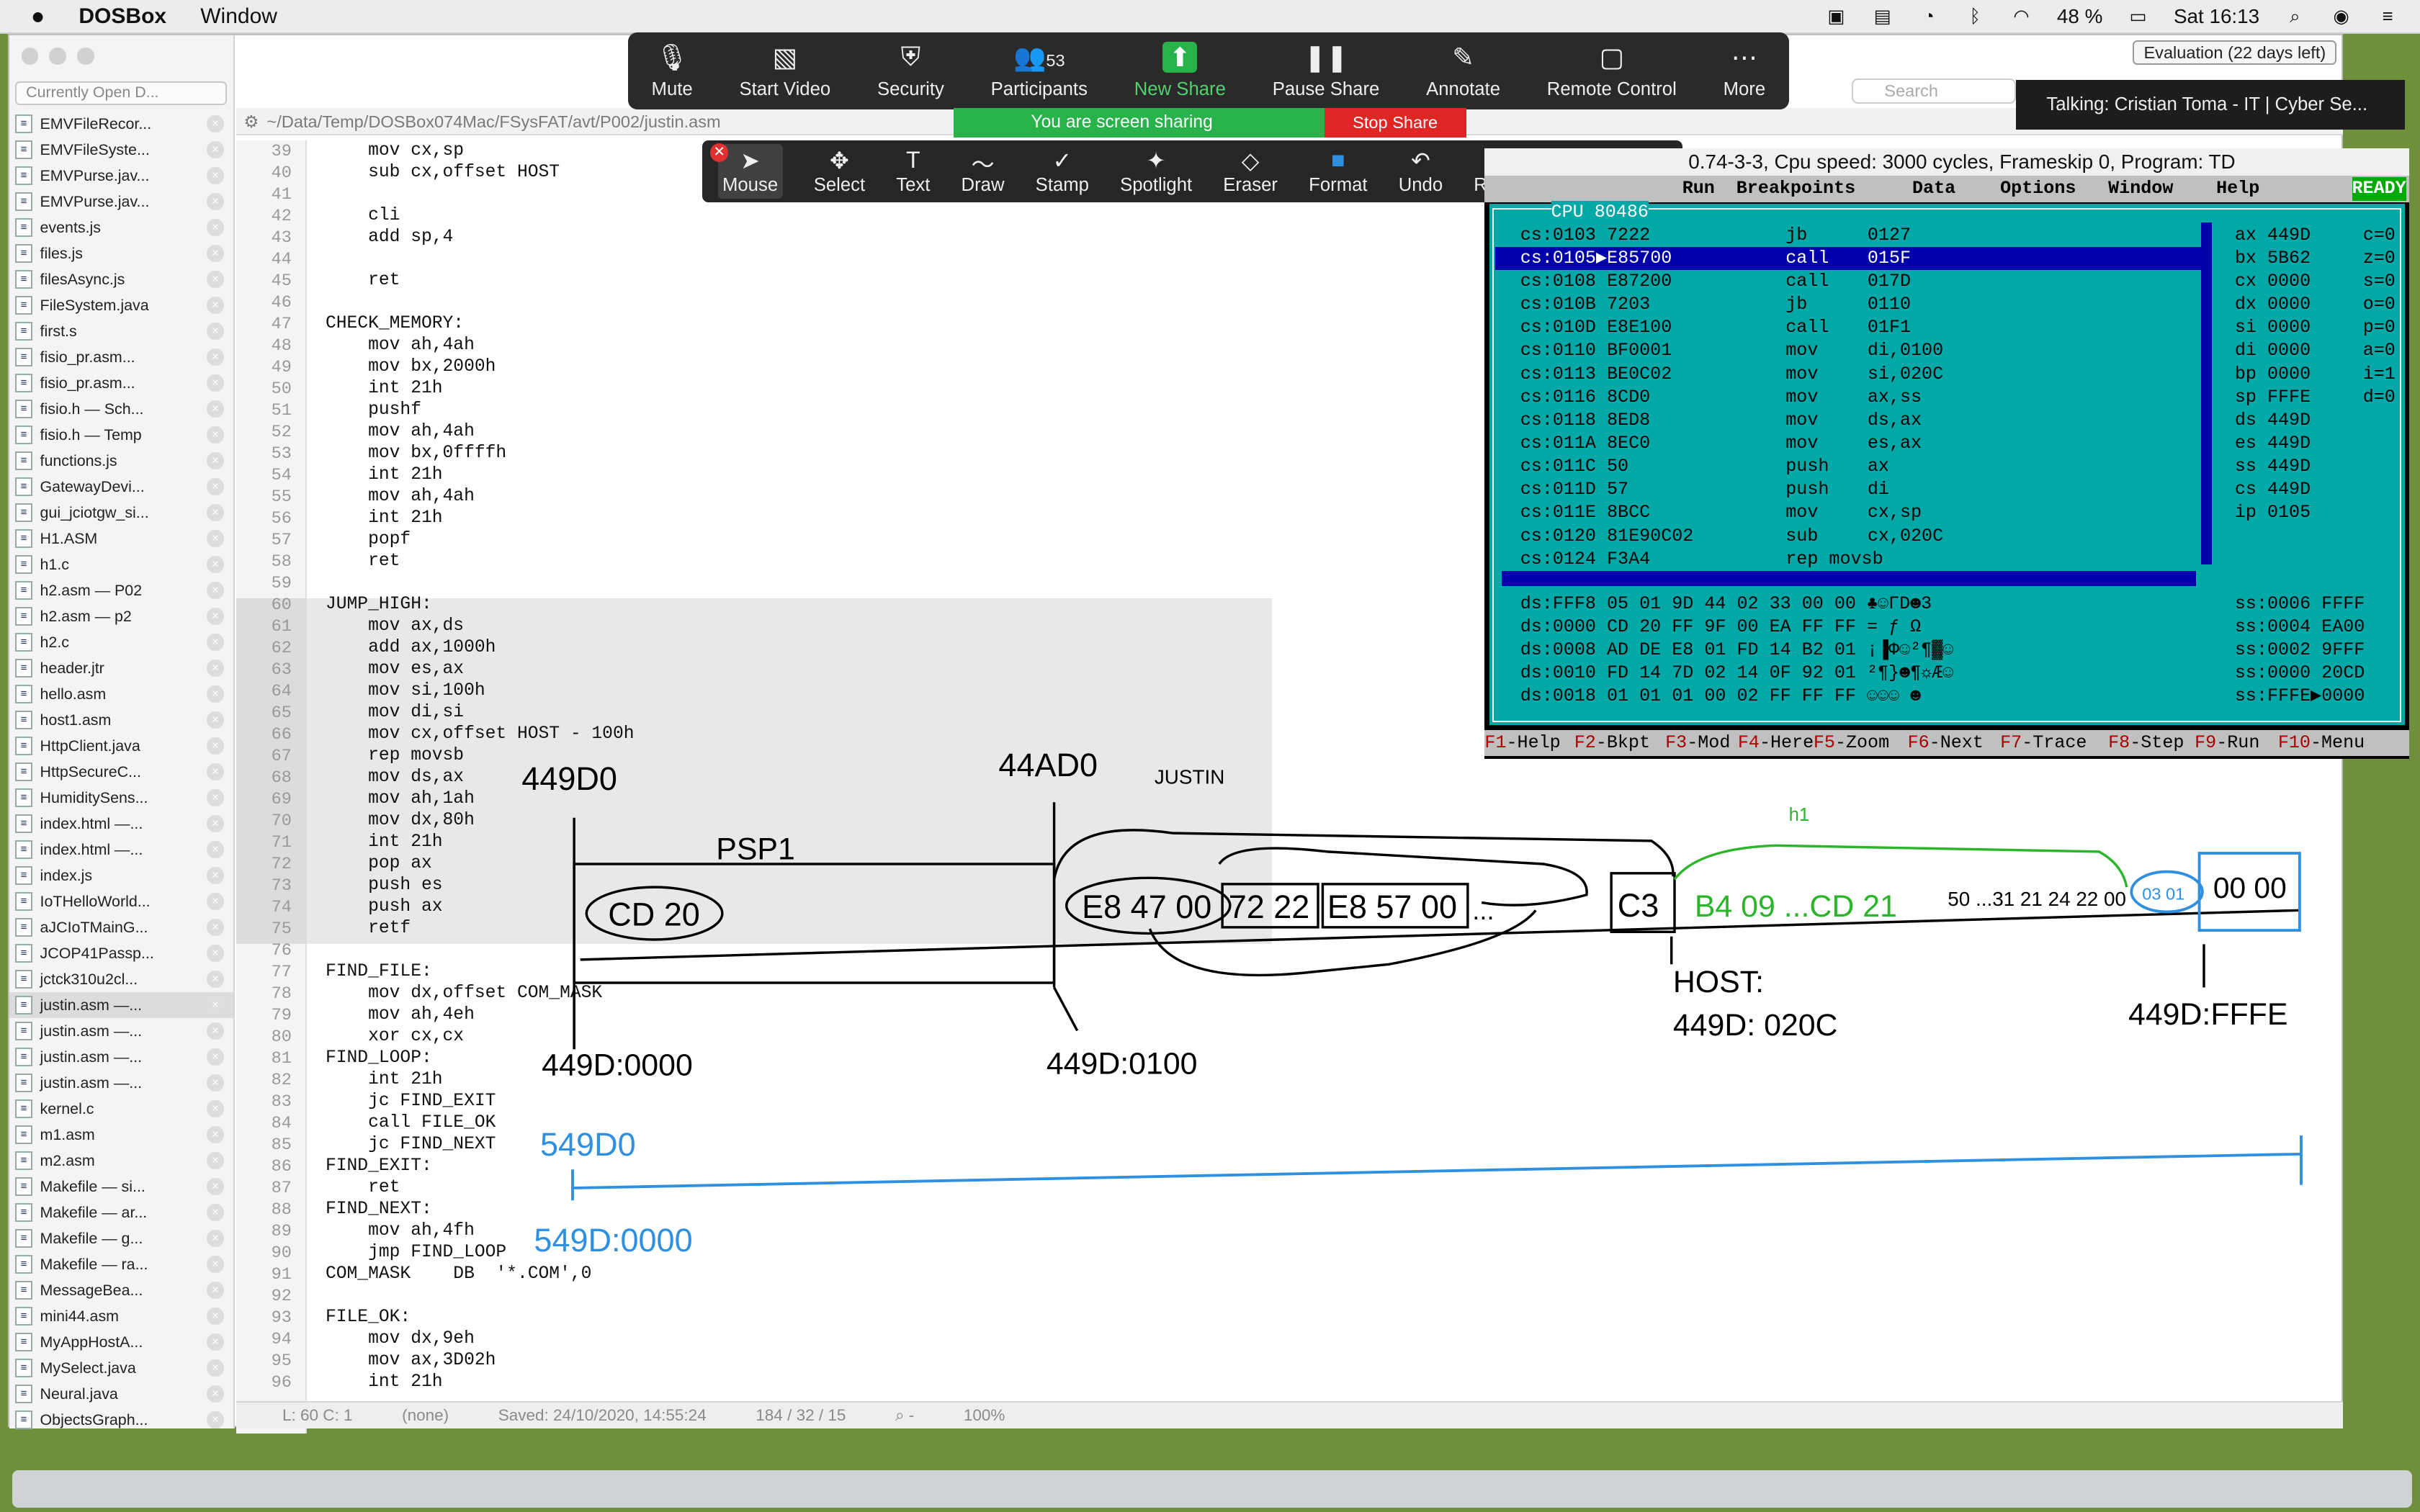  Describe the element at coordinates (1122, 1063) in the screenshot. I see `label-449d-0100: 449D:0100` at that location.